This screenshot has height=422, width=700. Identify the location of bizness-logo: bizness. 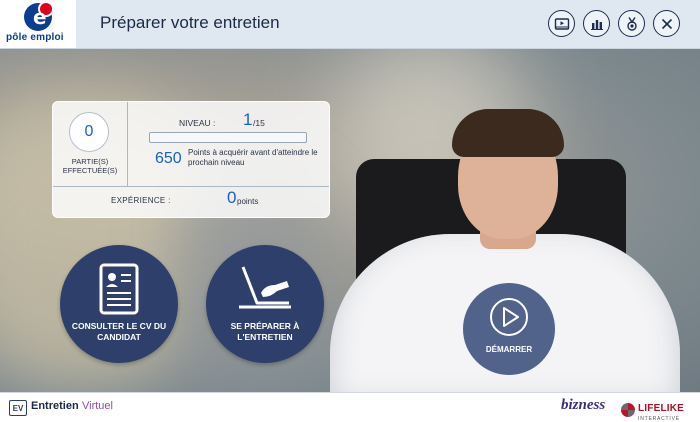
(583, 405).